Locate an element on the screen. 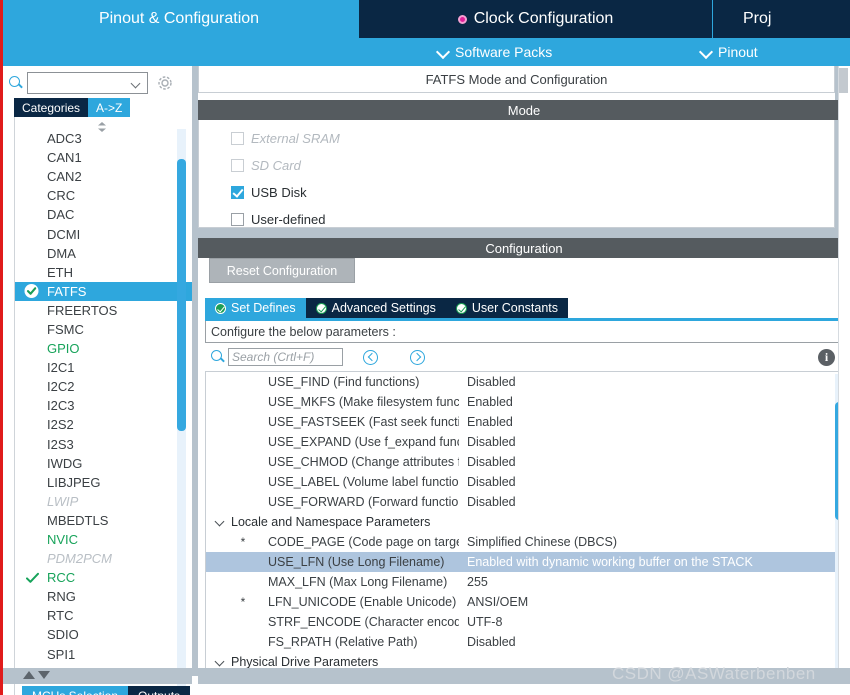  checkbox-checked-icon is located at coordinates (237, 192).